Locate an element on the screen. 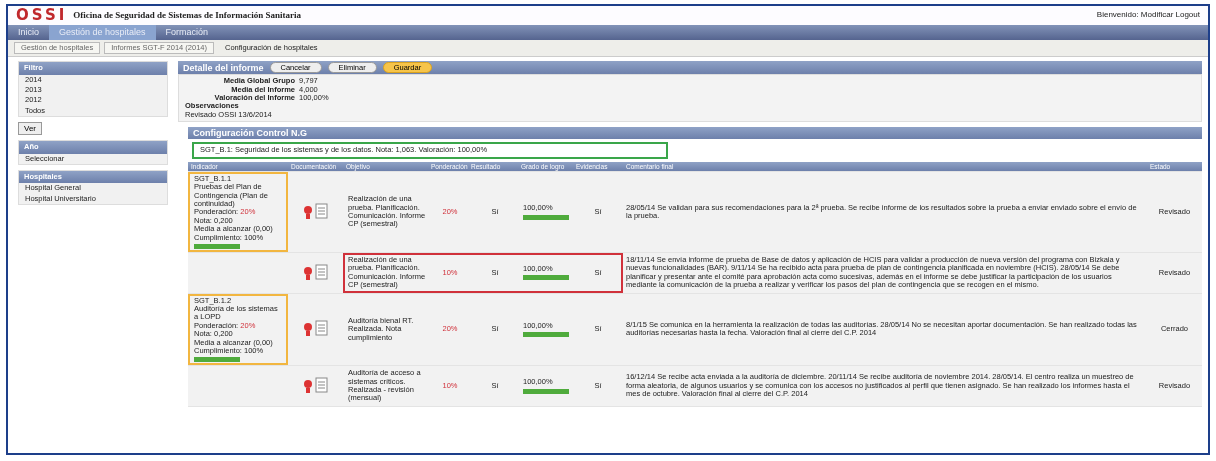 Image resolution: width=1216 pixels, height=461 pixels. site-title: Oficina de Seguridad de Sistemas de Información Sanitaria is located at coordinates (187, 15).